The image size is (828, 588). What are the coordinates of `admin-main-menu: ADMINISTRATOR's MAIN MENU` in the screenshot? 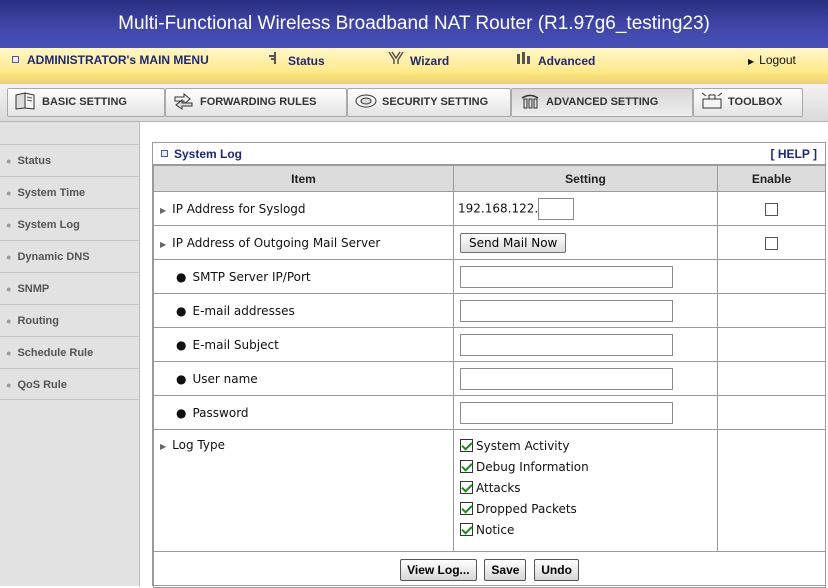 It's located at (110, 60).